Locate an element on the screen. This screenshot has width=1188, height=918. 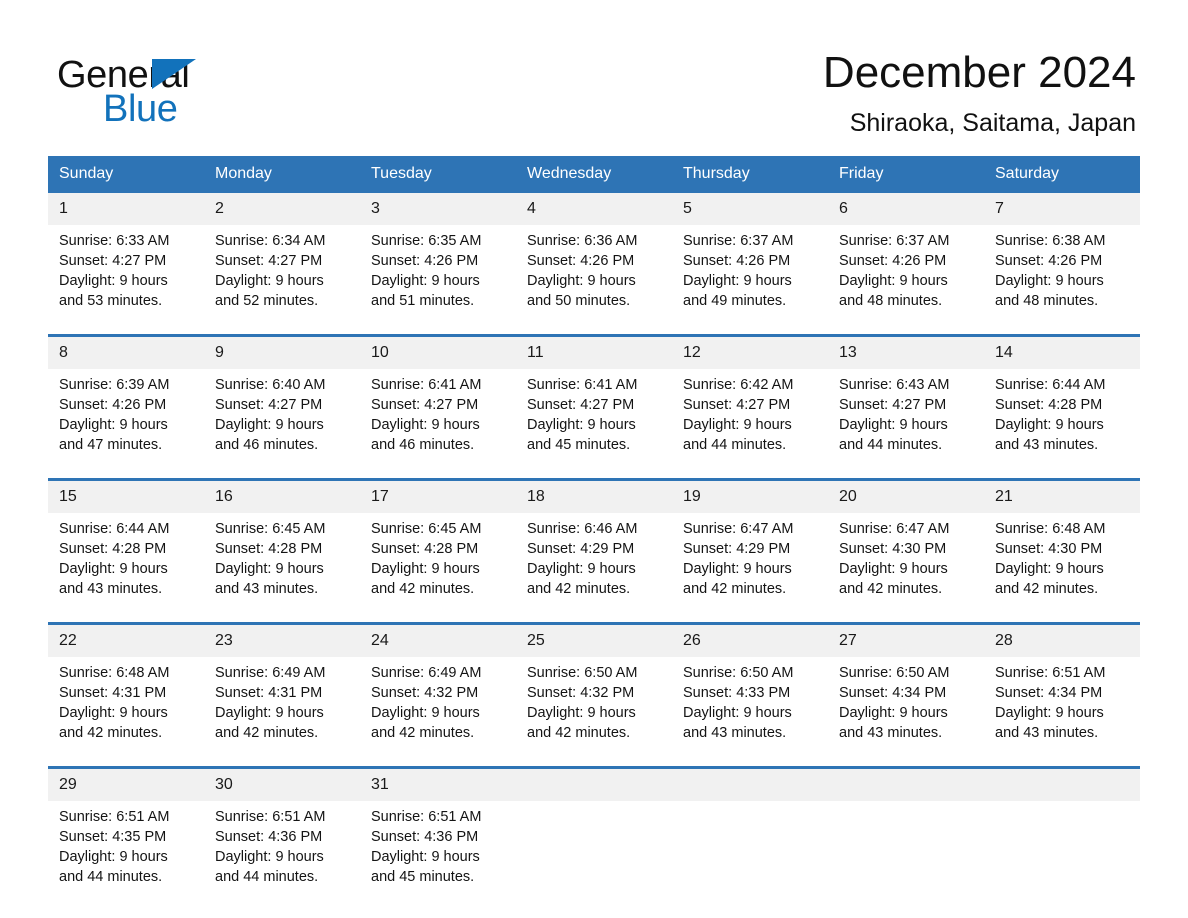
day-number-band: 15 16 17 18 19 20 21 is located at coordinates (594, 497).